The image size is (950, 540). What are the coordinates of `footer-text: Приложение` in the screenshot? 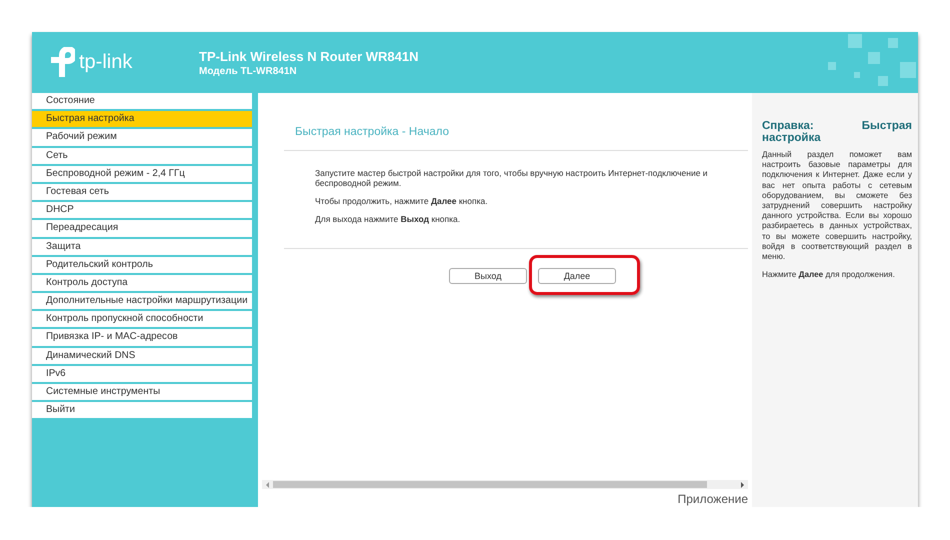 It's located at (713, 499).